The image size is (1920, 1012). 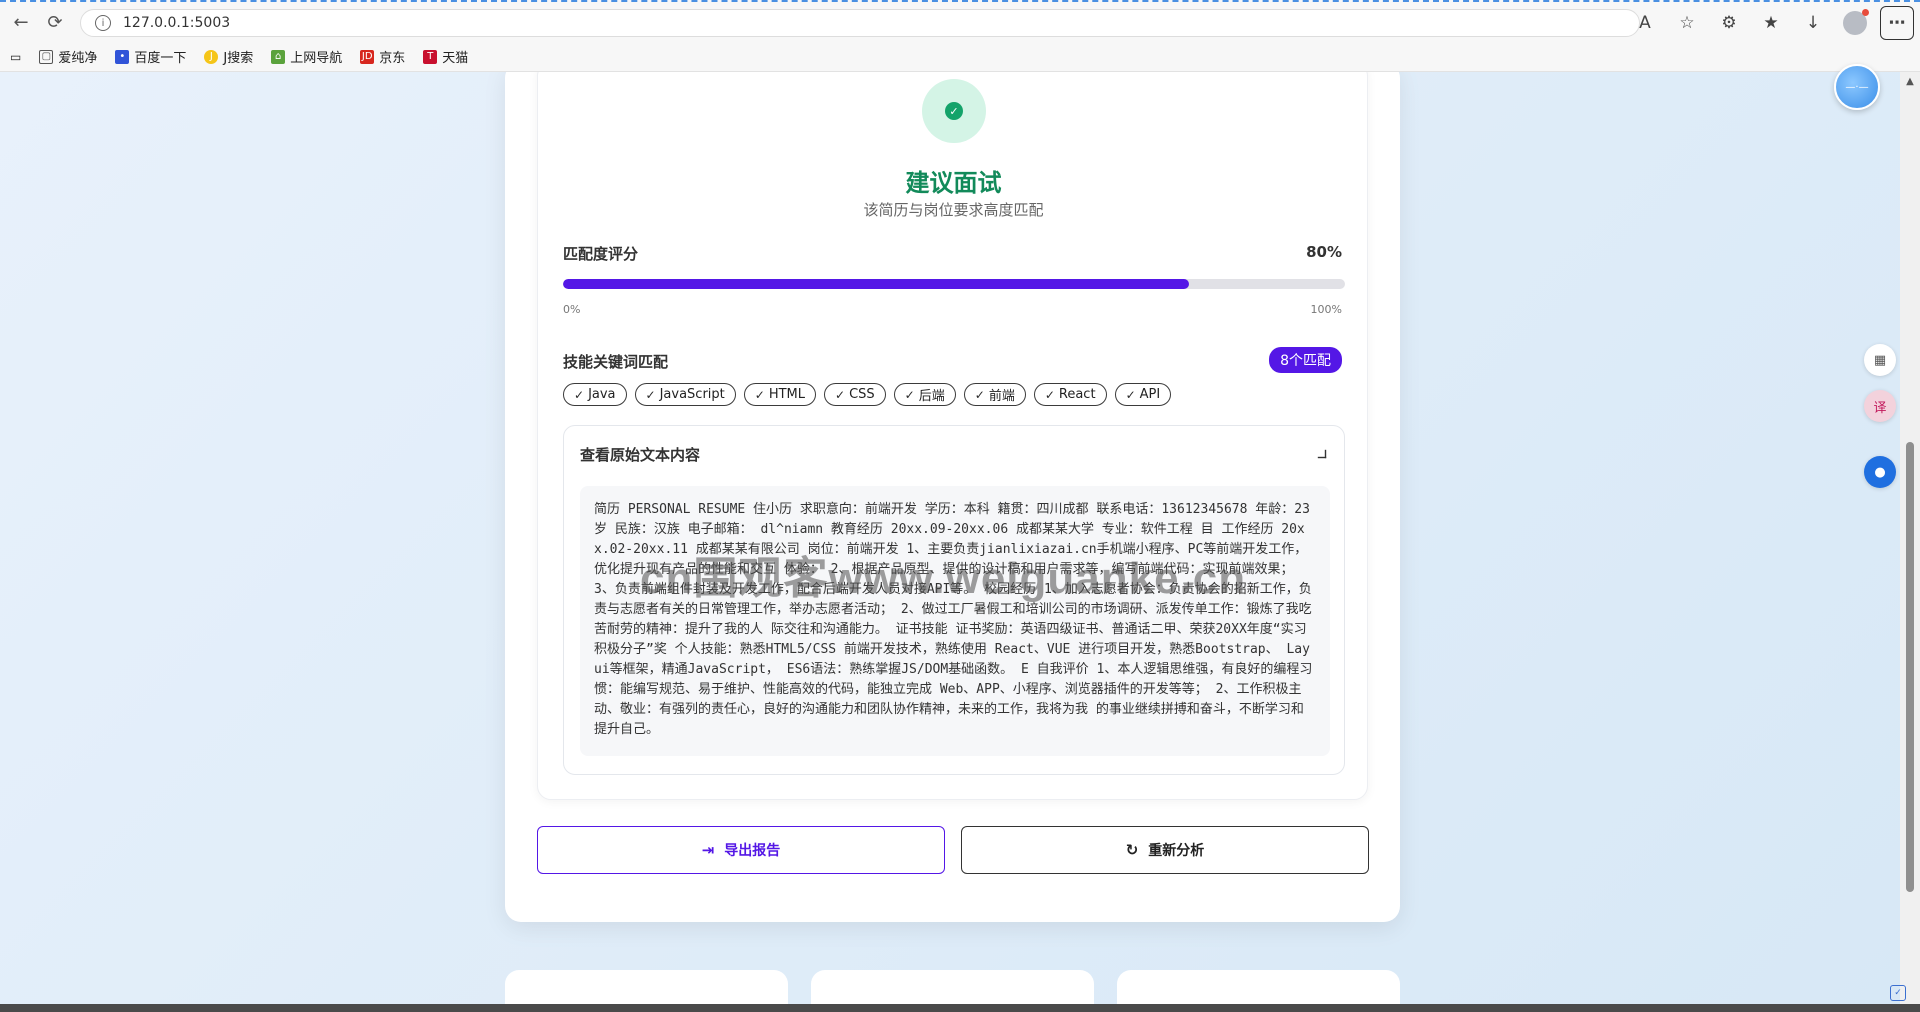 What do you see at coordinates (876, 284) in the screenshot?
I see `match-progress-fill` at bounding box center [876, 284].